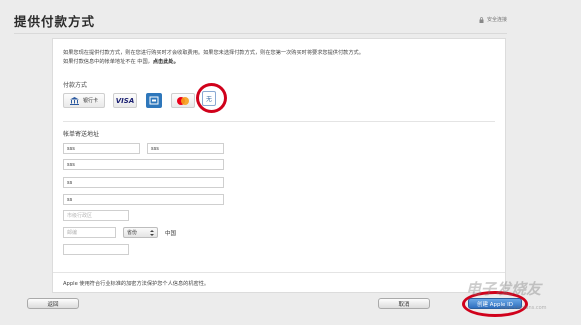 This screenshot has width=581, height=325. What do you see at coordinates (185, 148) in the screenshot?
I see `last-name-input` at bounding box center [185, 148].